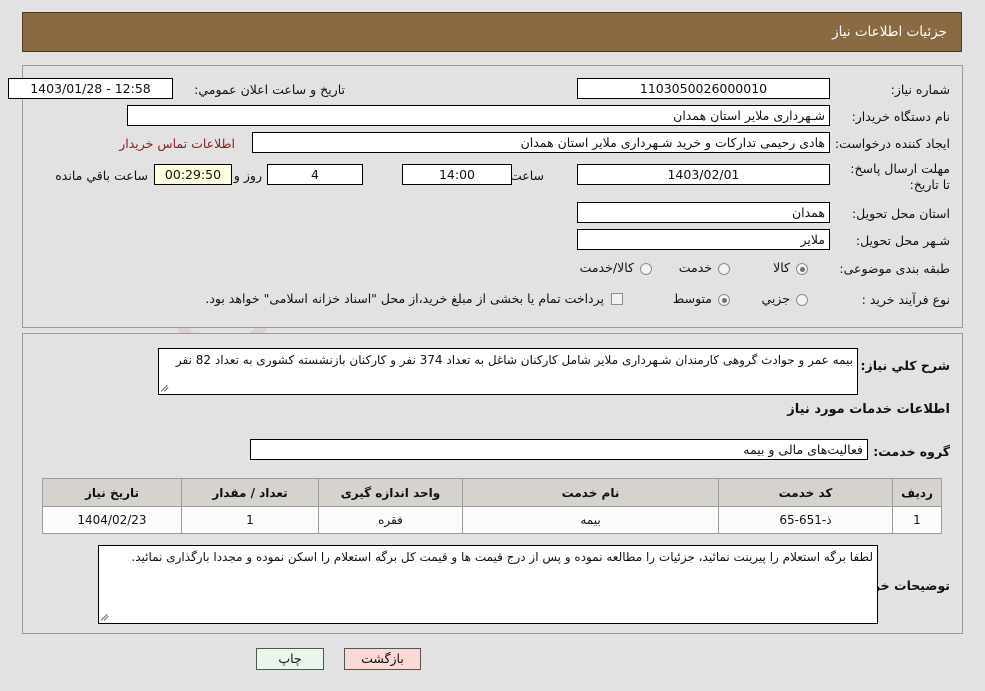 This screenshot has width=985, height=691. What do you see at coordinates (703, 239) in the screenshot?
I see `delivery-city-field: ملایر` at bounding box center [703, 239].